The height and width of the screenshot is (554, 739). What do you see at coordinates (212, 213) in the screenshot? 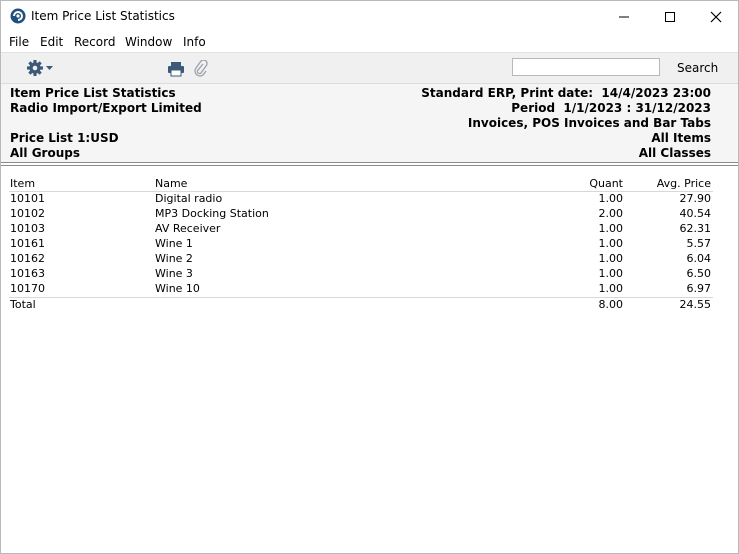
I see `item-name: MP3 Docking Station` at bounding box center [212, 213].